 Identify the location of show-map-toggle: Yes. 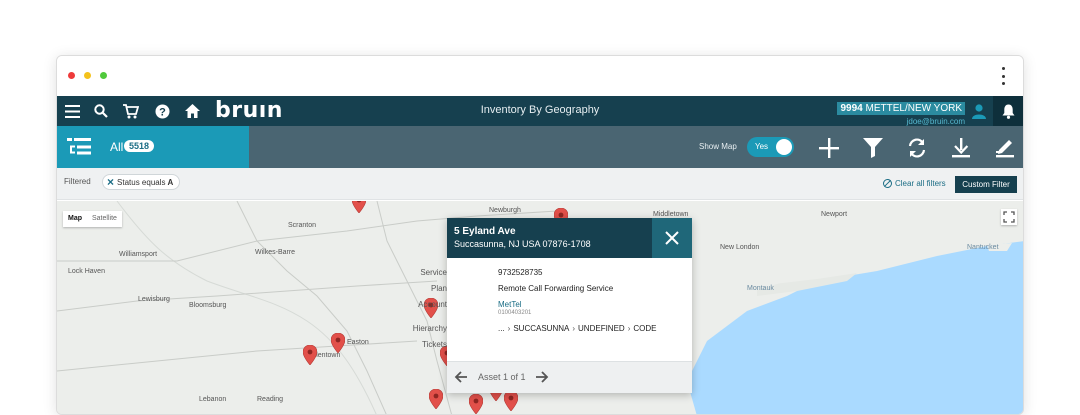
(770, 147).